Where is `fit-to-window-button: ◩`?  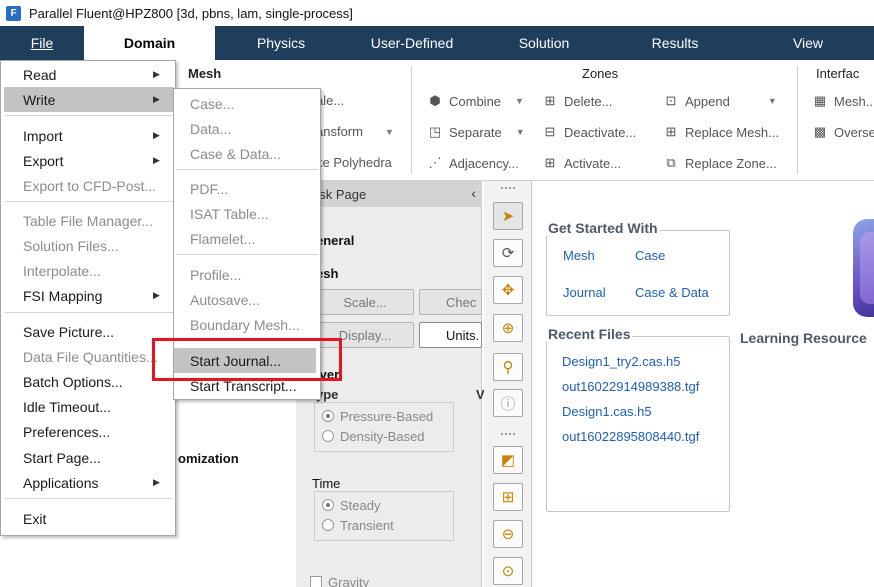 fit-to-window-button: ◩ is located at coordinates (508, 460).